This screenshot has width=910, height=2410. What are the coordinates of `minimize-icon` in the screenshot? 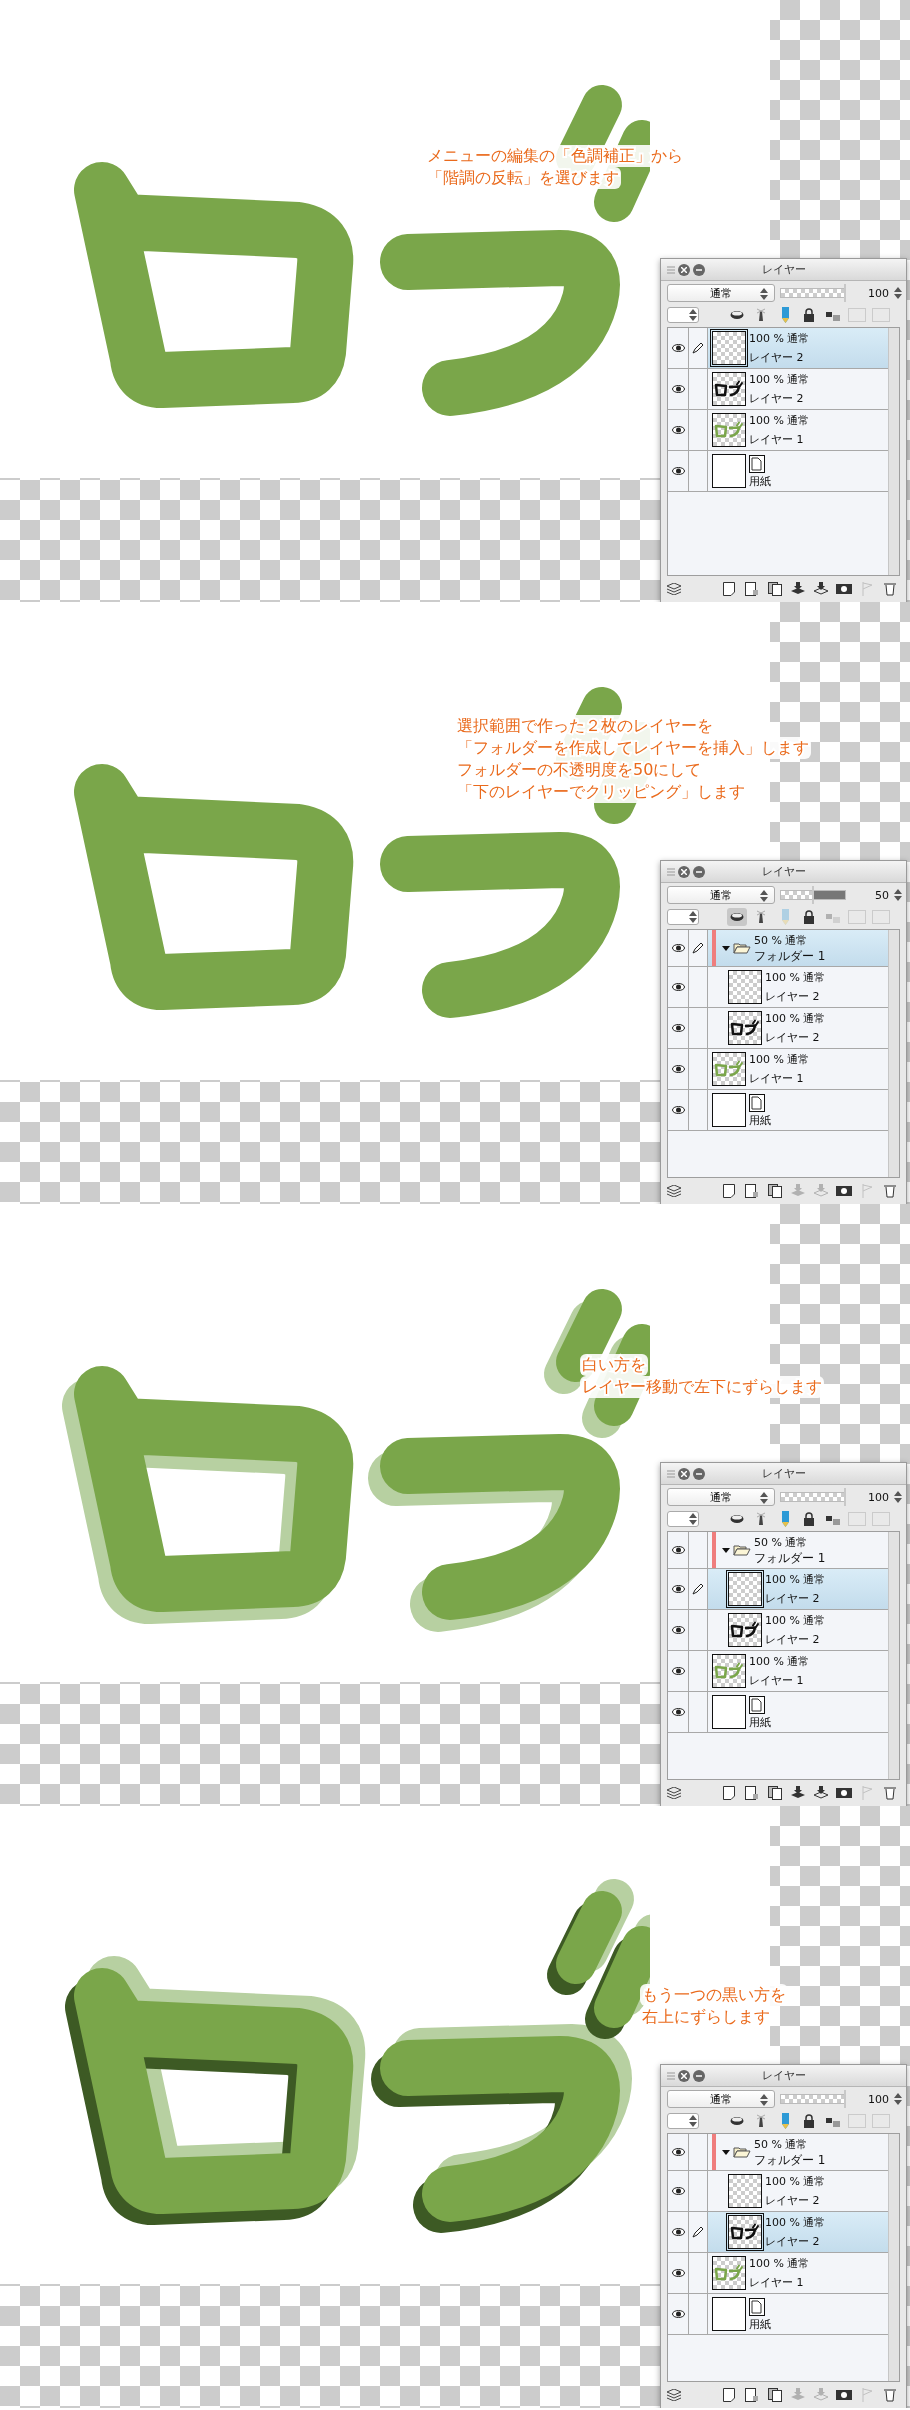 It's located at (699, 1473).